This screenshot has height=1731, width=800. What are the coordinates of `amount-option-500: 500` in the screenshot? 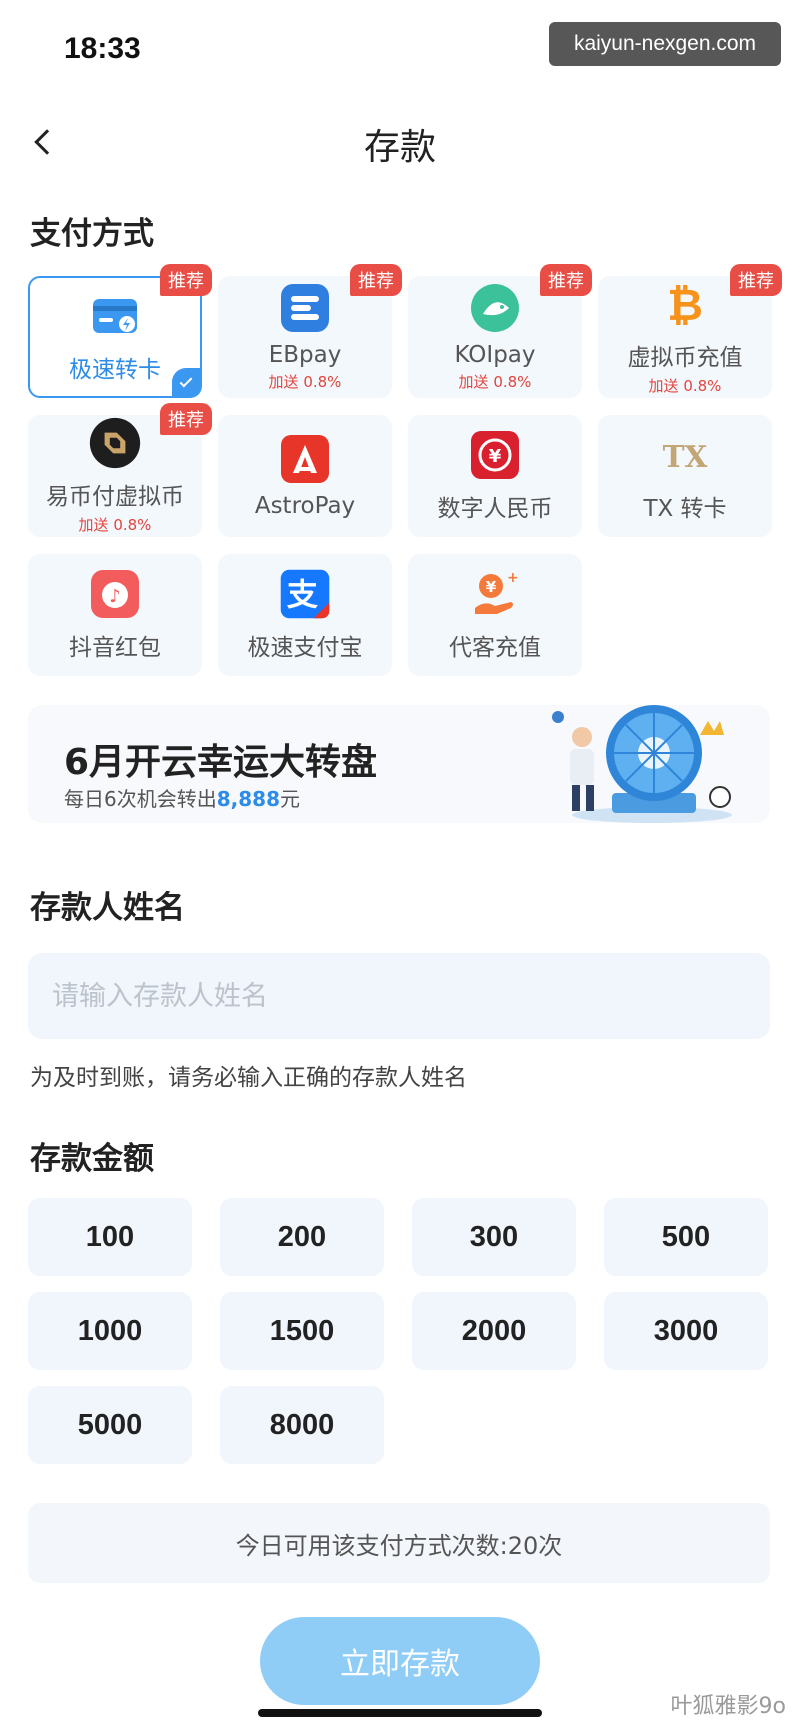 It's located at (686, 1237).